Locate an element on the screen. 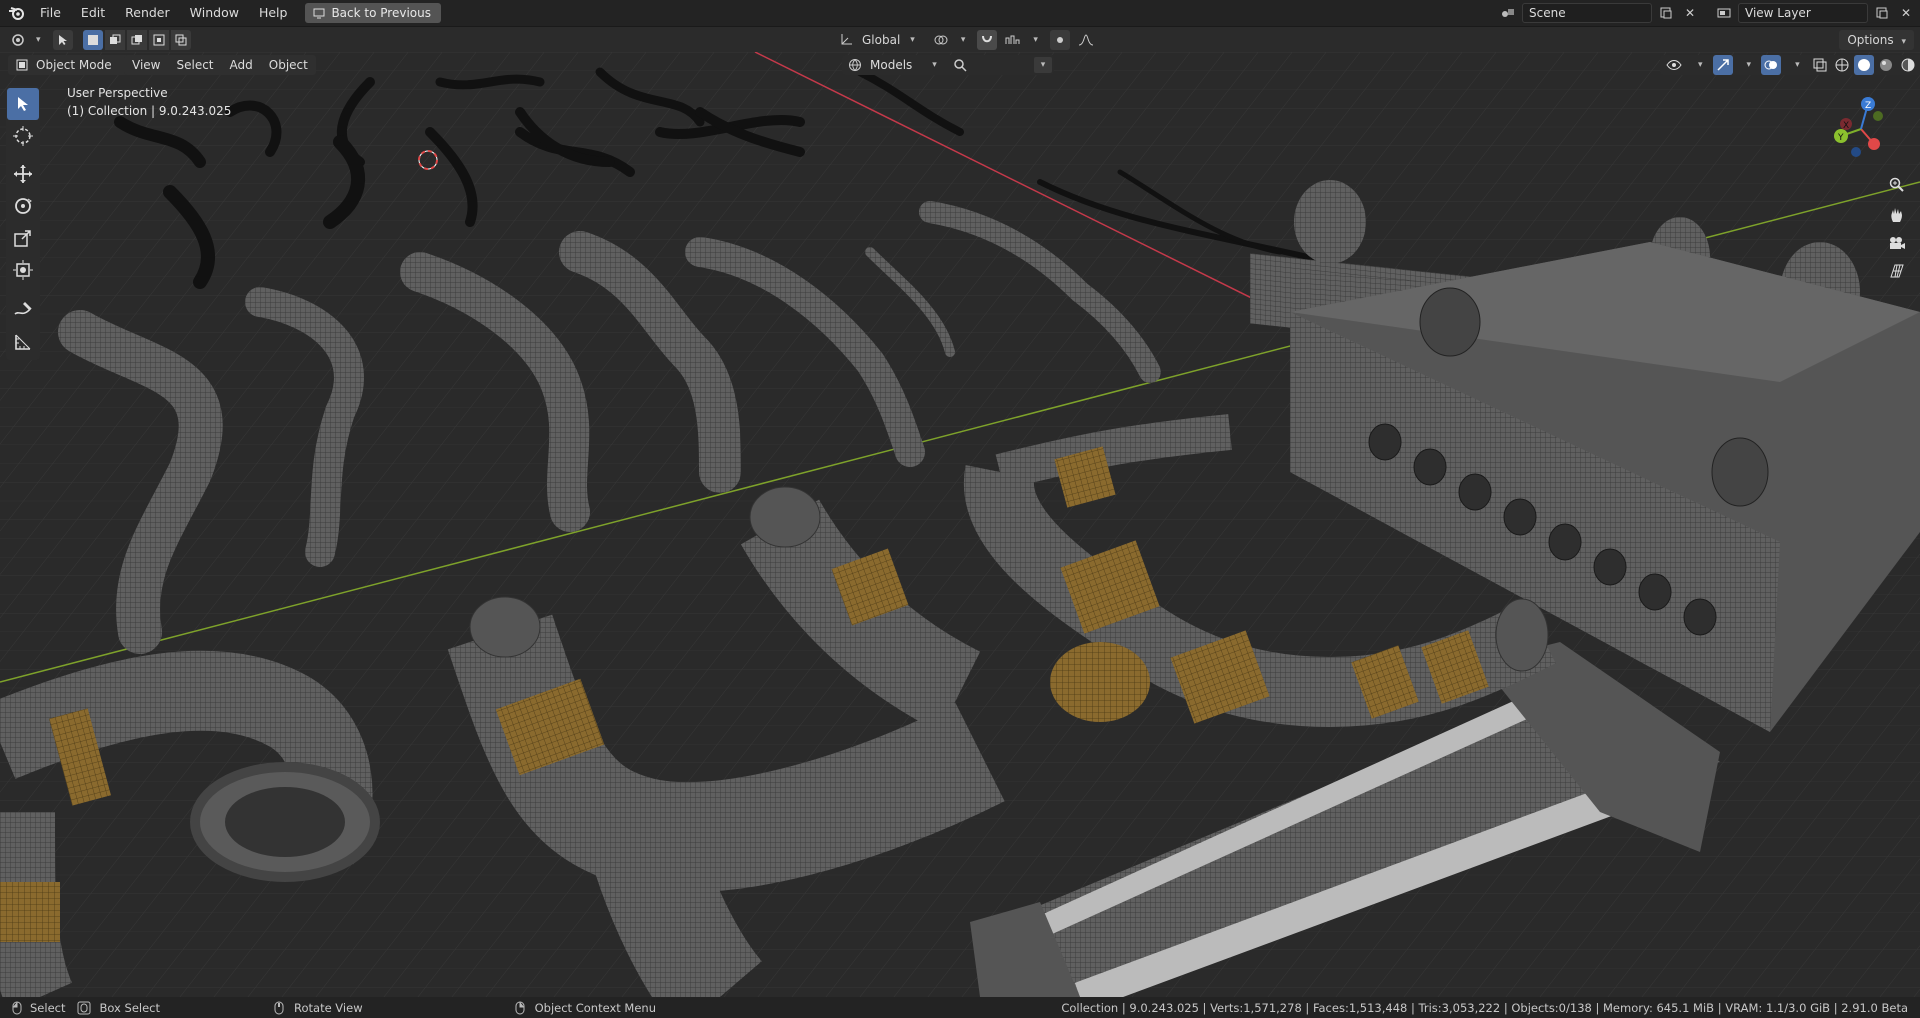  scene-field: Scene is located at coordinates (1587, 13).